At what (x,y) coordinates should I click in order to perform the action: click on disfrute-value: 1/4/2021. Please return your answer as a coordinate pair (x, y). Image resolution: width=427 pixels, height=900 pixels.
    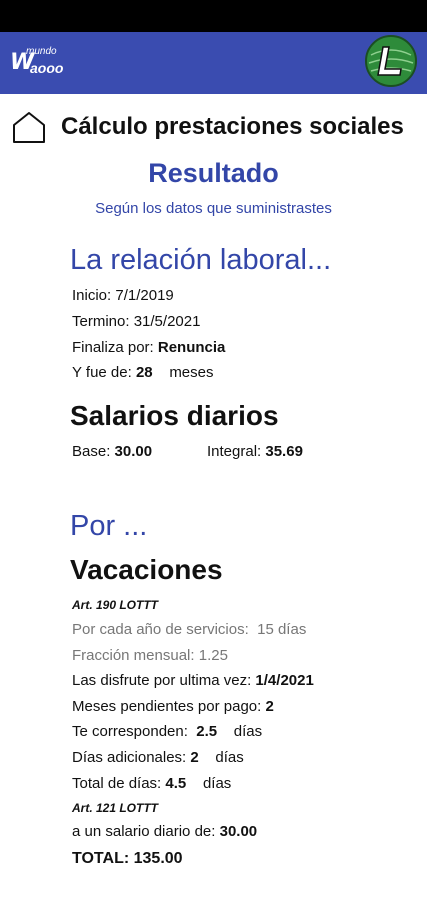
    Looking at the image, I should click on (284, 680).